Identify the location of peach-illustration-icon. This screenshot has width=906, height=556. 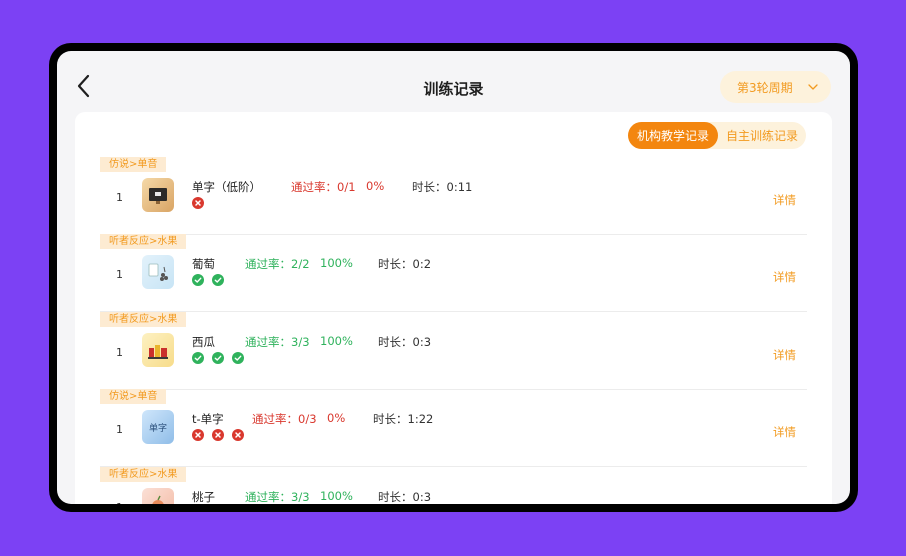
(158, 499).